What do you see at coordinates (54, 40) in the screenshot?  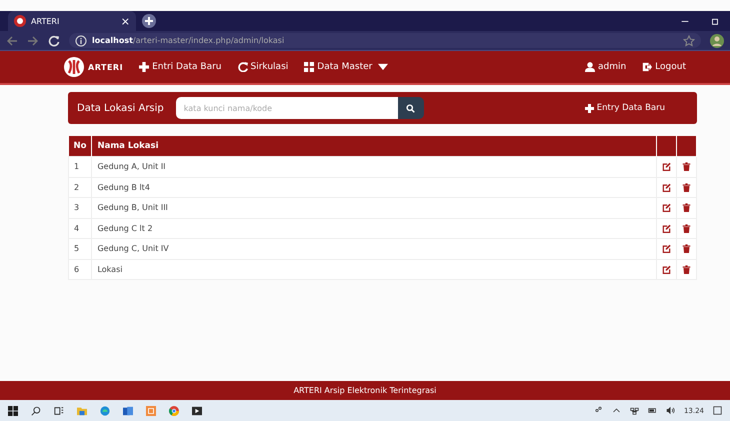 I see `reload-icon` at bounding box center [54, 40].